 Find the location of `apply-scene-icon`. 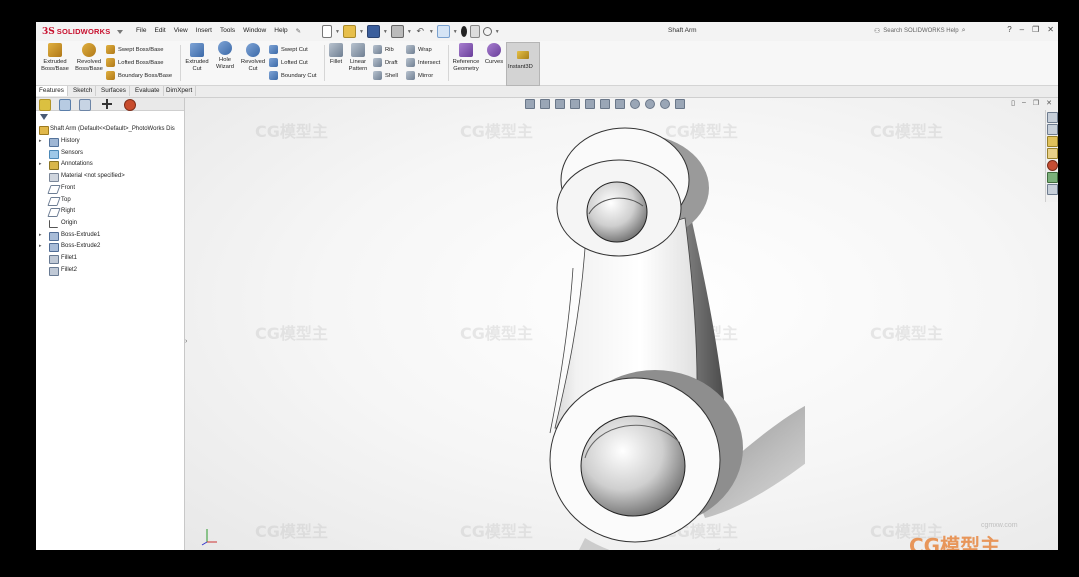

apply-scene-icon is located at coordinates (665, 104).